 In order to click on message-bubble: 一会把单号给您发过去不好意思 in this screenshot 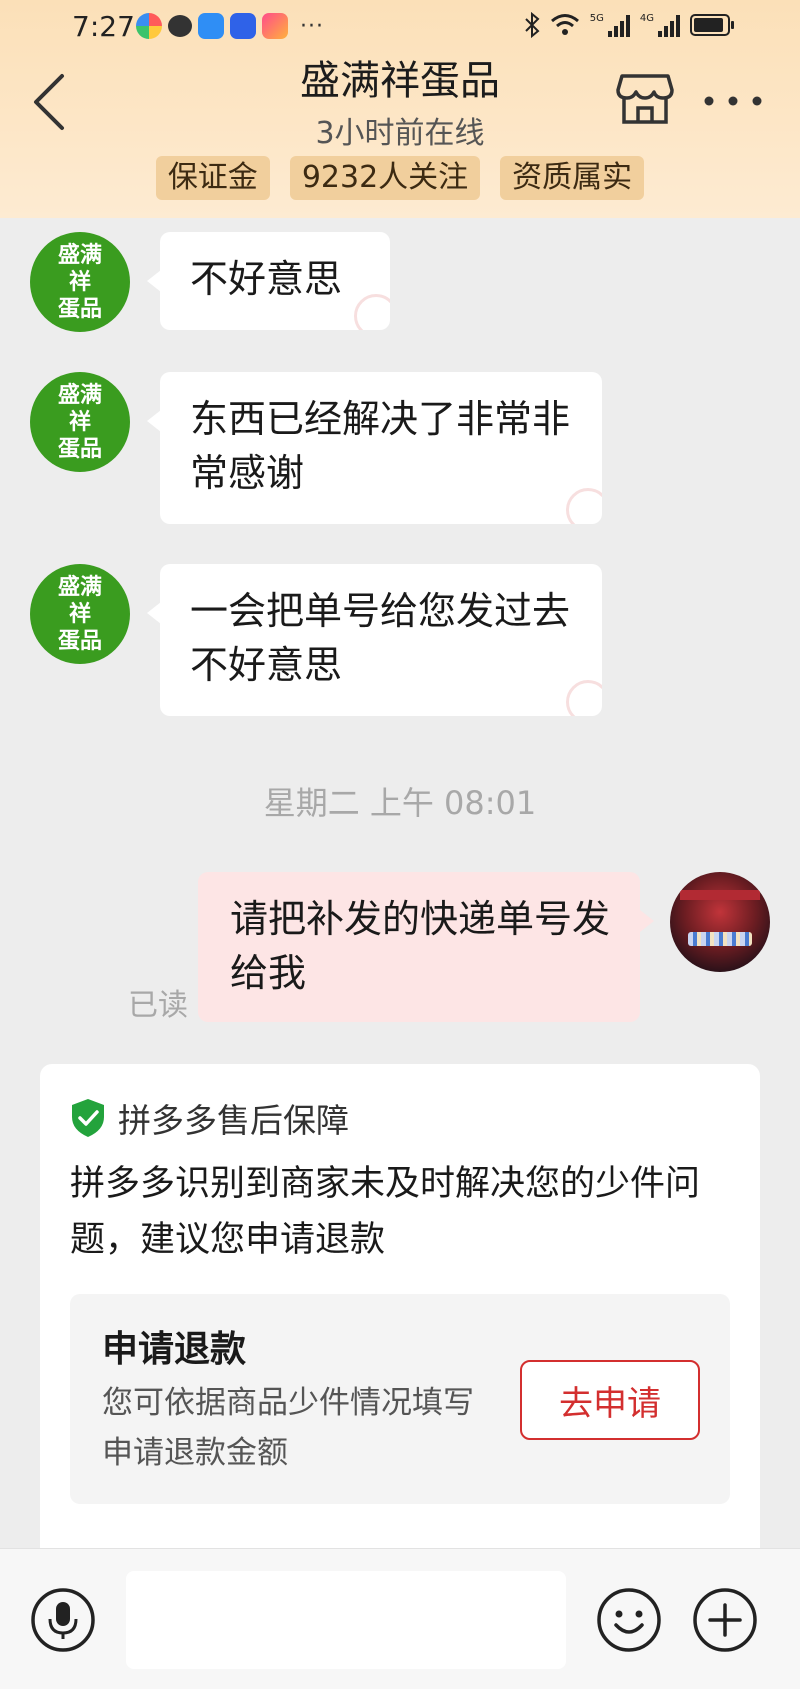, I will do `click(381, 640)`.